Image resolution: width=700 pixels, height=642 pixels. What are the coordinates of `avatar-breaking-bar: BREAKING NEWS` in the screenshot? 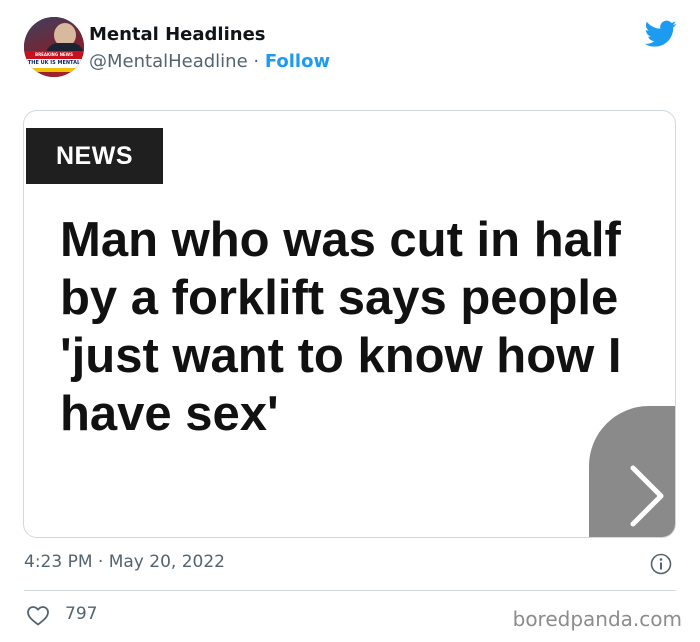 It's located at (54, 55).